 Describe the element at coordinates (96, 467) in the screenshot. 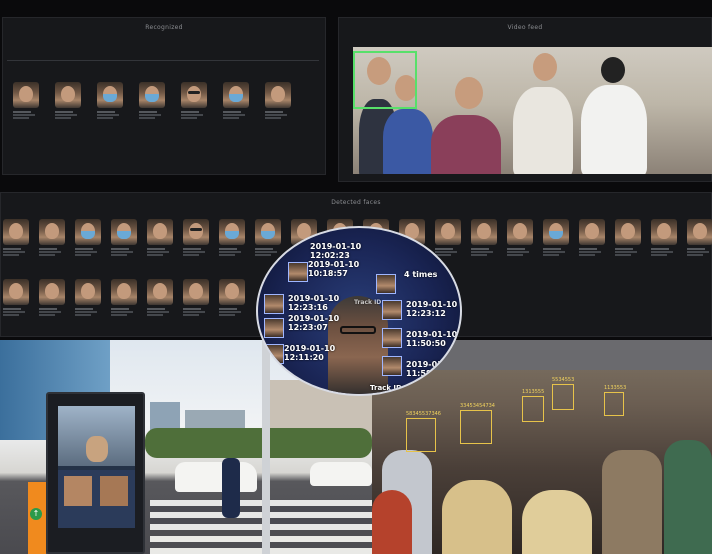

I see `kiosk-screen` at that location.